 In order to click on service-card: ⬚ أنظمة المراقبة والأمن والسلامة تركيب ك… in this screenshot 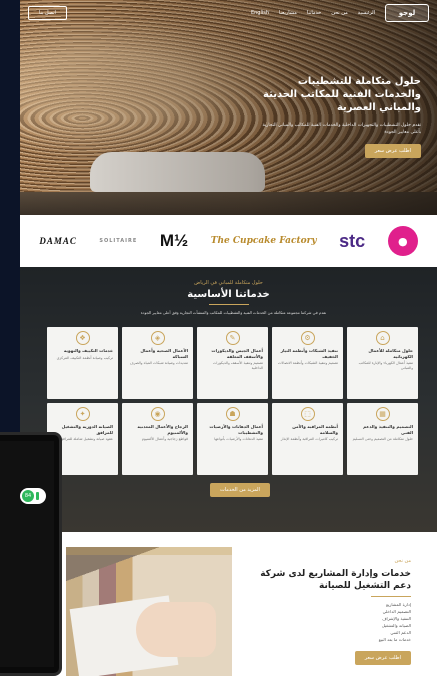, I will do `click(307, 439)`.